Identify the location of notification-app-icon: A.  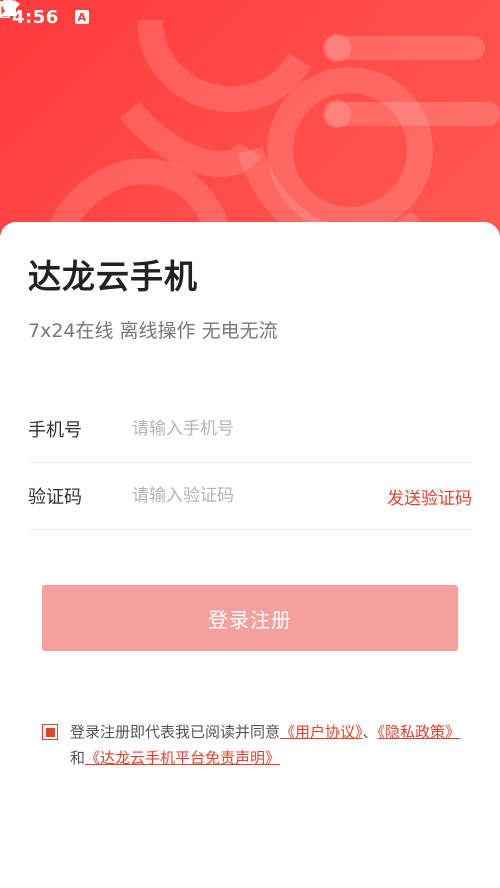
(81, 17).